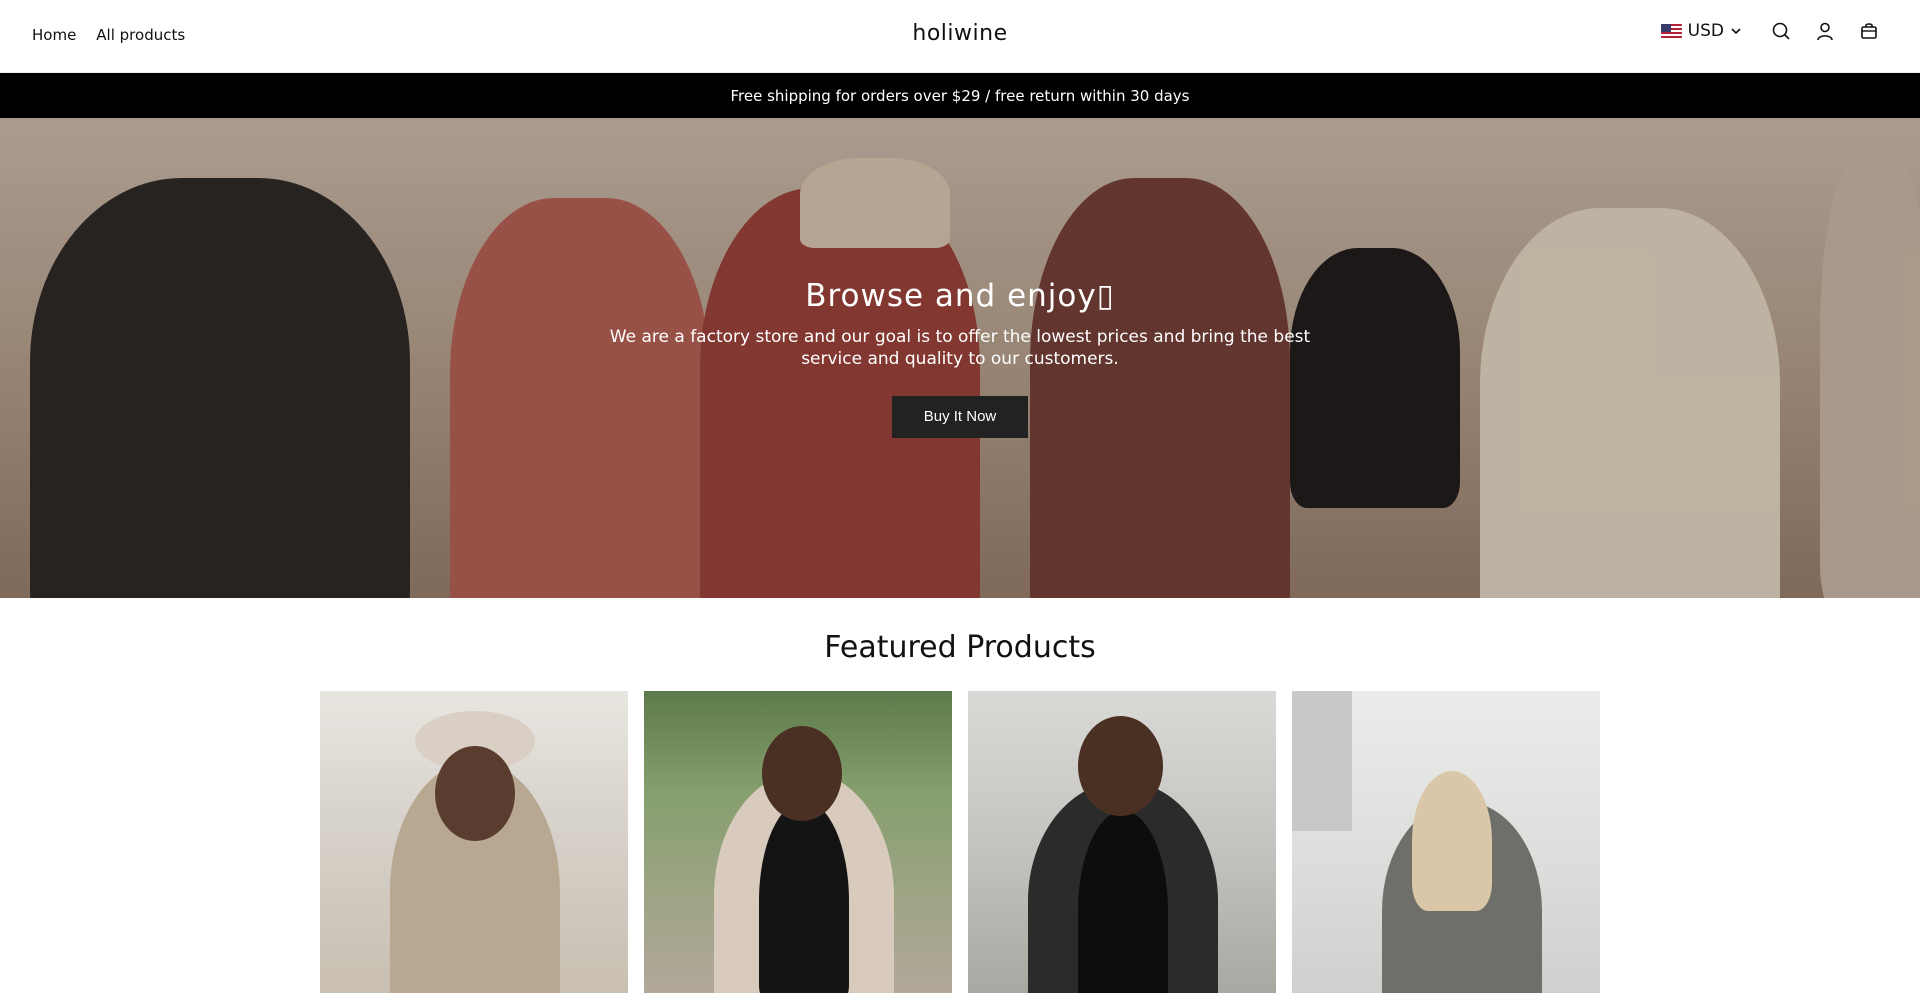  What do you see at coordinates (960, 296) in the screenshot?
I see `hero-title: Browse and enjoy▯` at bounding box center [960, 296].